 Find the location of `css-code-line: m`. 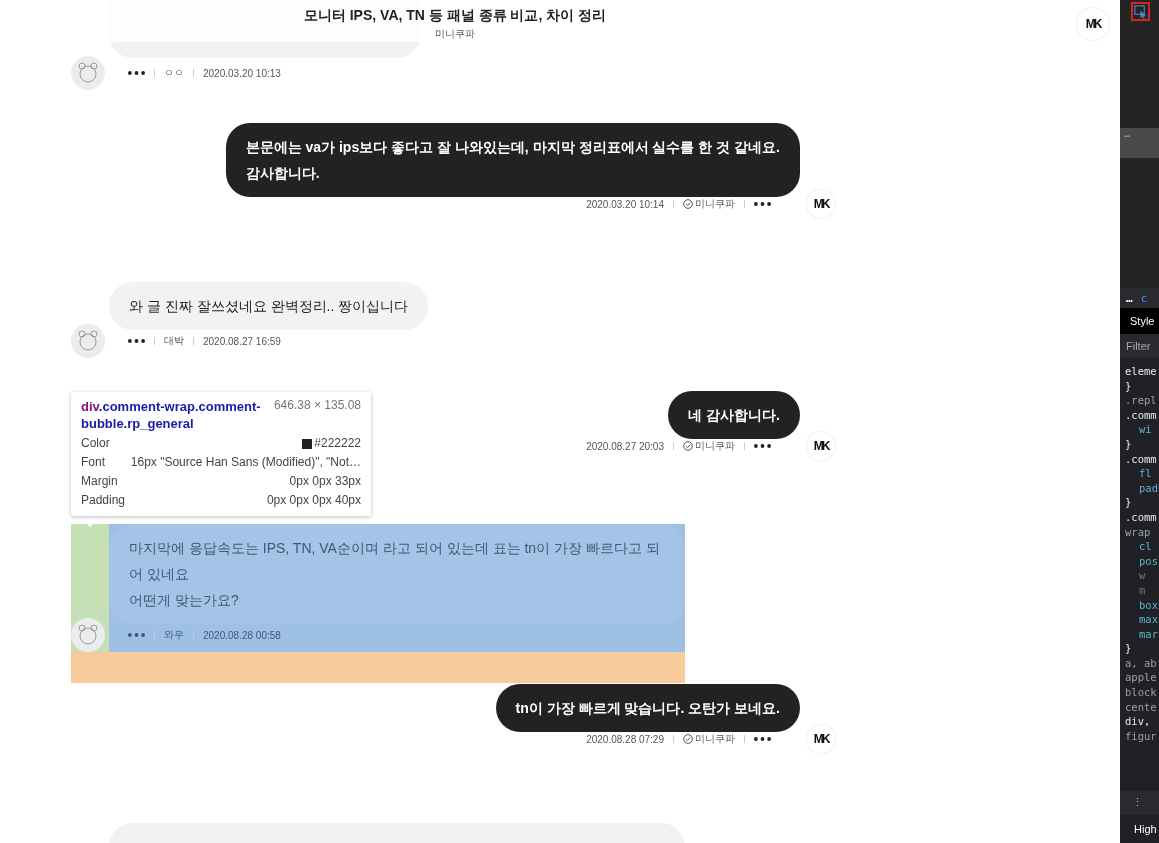

css-code-line: m is located at coordinates (1142, 589).